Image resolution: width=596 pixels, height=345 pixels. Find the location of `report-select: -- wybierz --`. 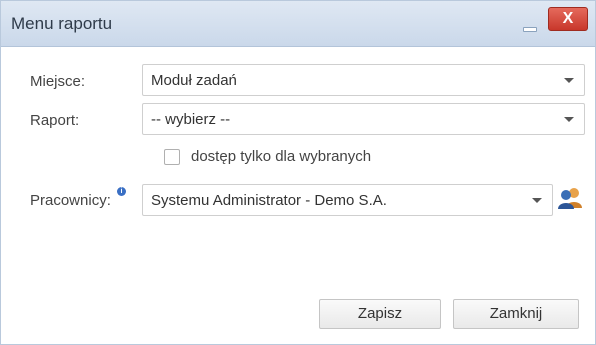

report-select: -- wybierz -- is located at coordinates (363, 119).